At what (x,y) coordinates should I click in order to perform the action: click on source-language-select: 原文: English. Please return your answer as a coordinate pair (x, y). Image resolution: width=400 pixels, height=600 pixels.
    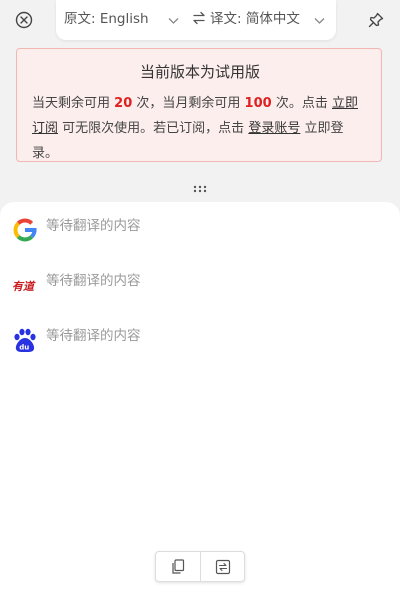
    Looking at the image, I should click on (106, 19).